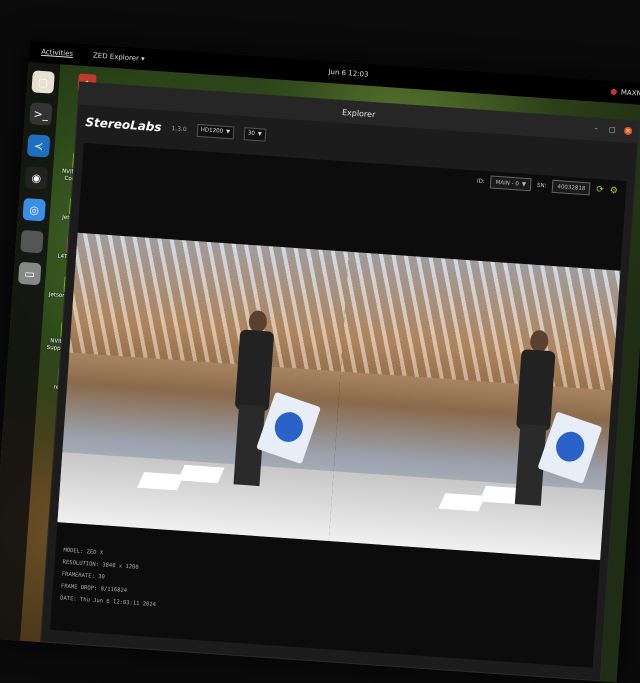 This screenshot has height=683, width=640. What do you see at coordinates (43, 82) in the screenshot?
I see `files-icon: ▢` at bounding box center [43, 82].